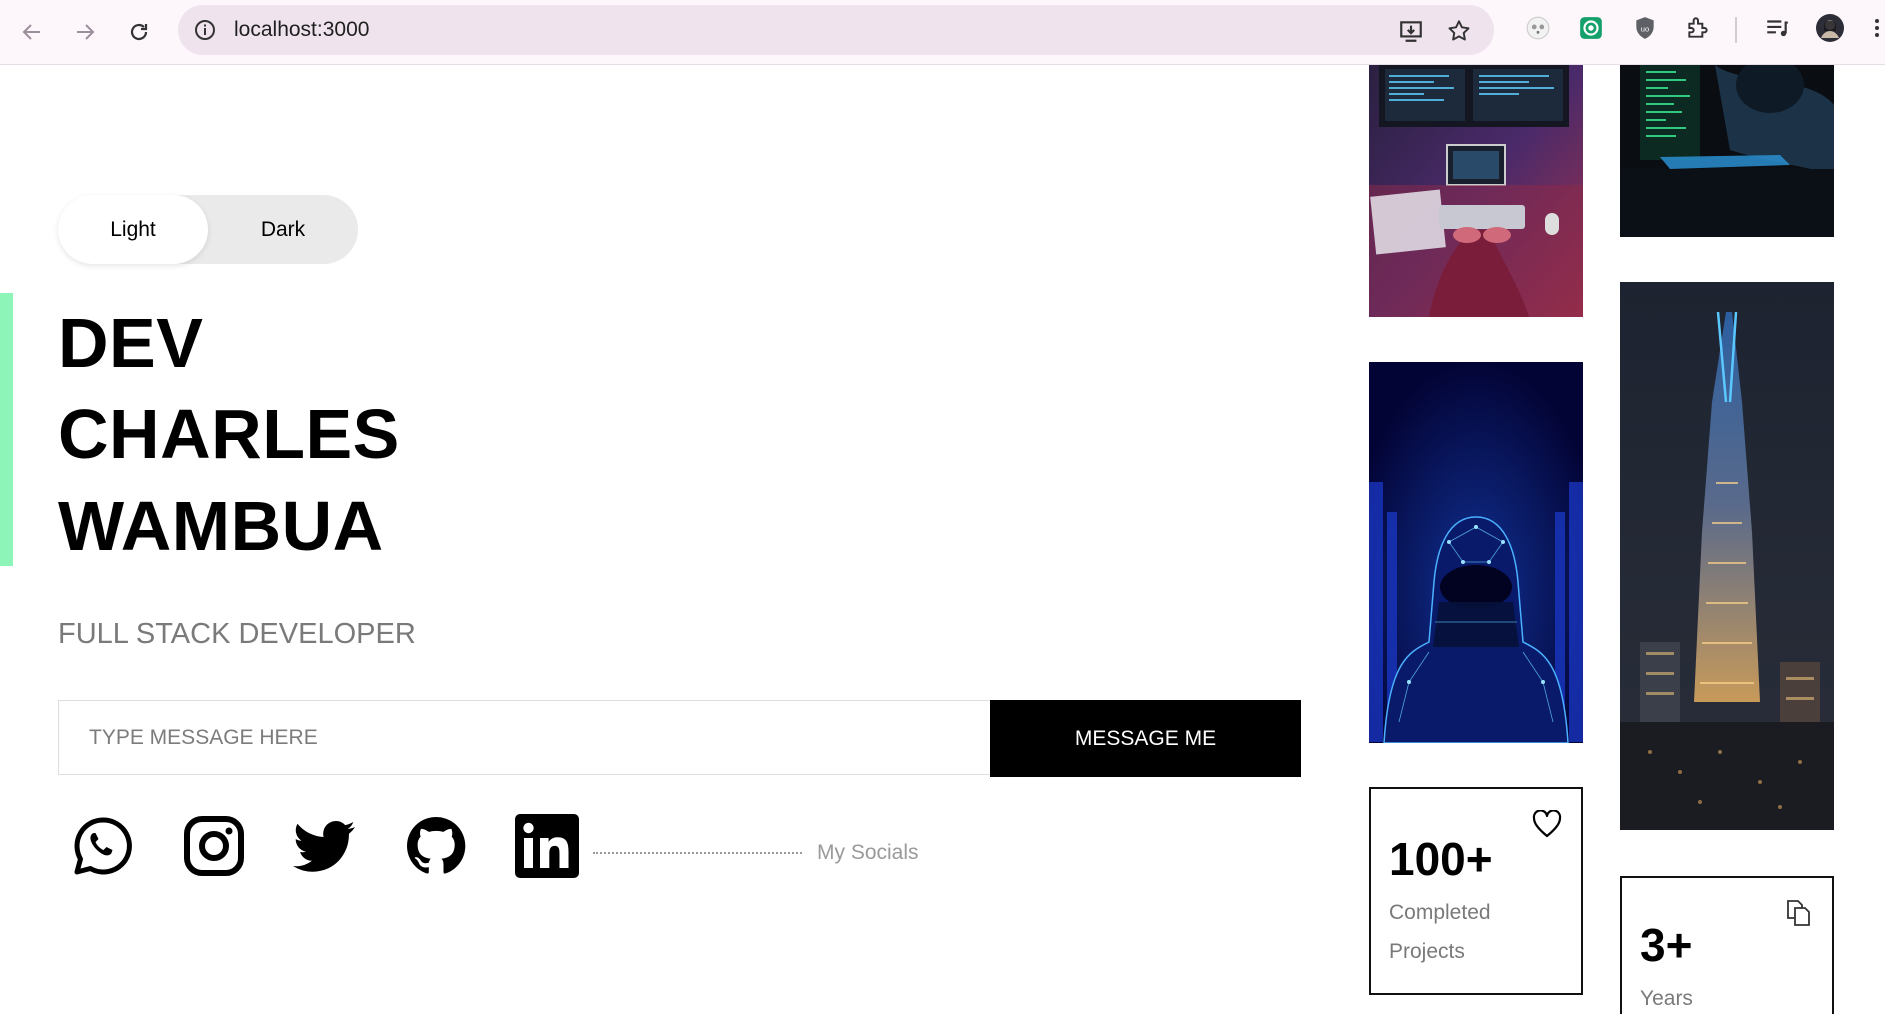  I want to click on extension-shield-icon: uo, so click(1645, 28).